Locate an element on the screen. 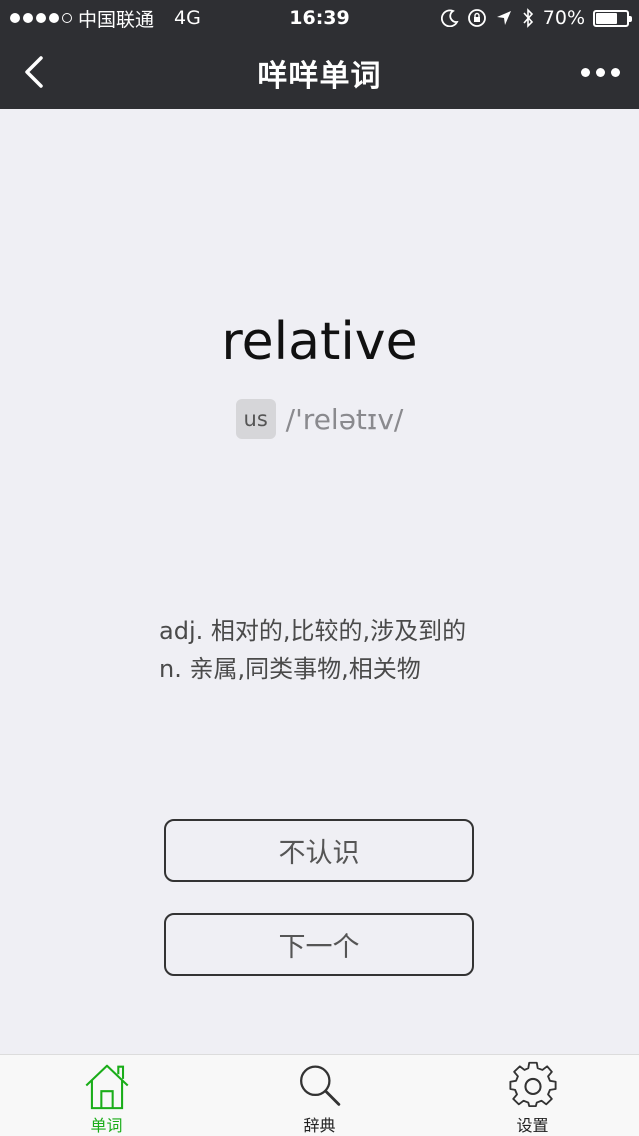 The width and height of the screenshot is (639, 1136). carrier-label: 中国联通 is located at coordinates (116, 19).